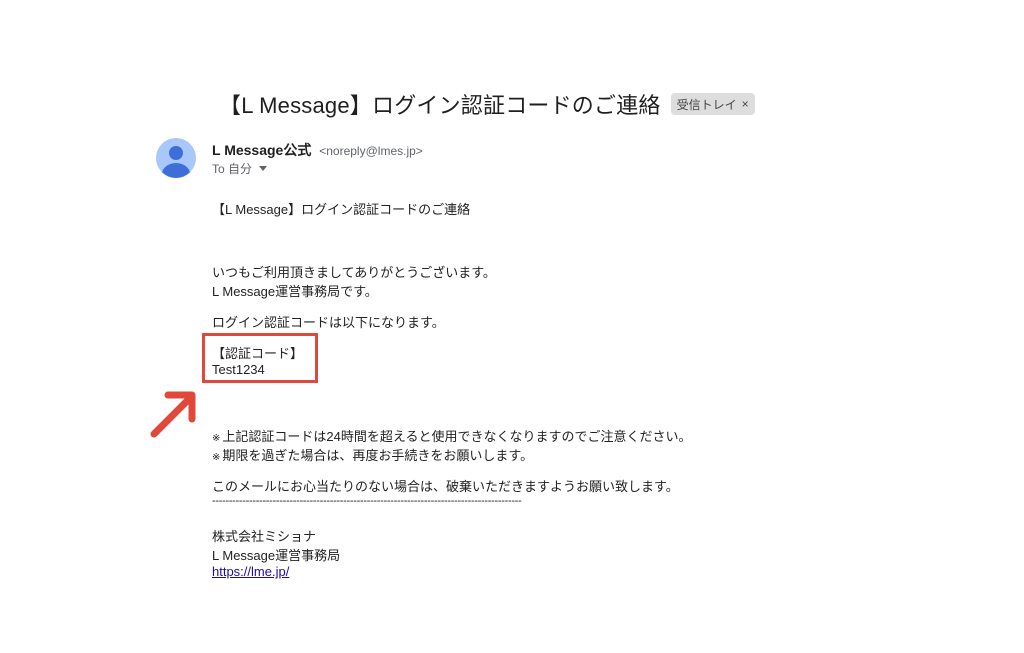 The height and width of the screenshot is (653, 1024). I want to click on sender-line: L Message公式 <noreply@lmes.jp>, so click(317, 150).